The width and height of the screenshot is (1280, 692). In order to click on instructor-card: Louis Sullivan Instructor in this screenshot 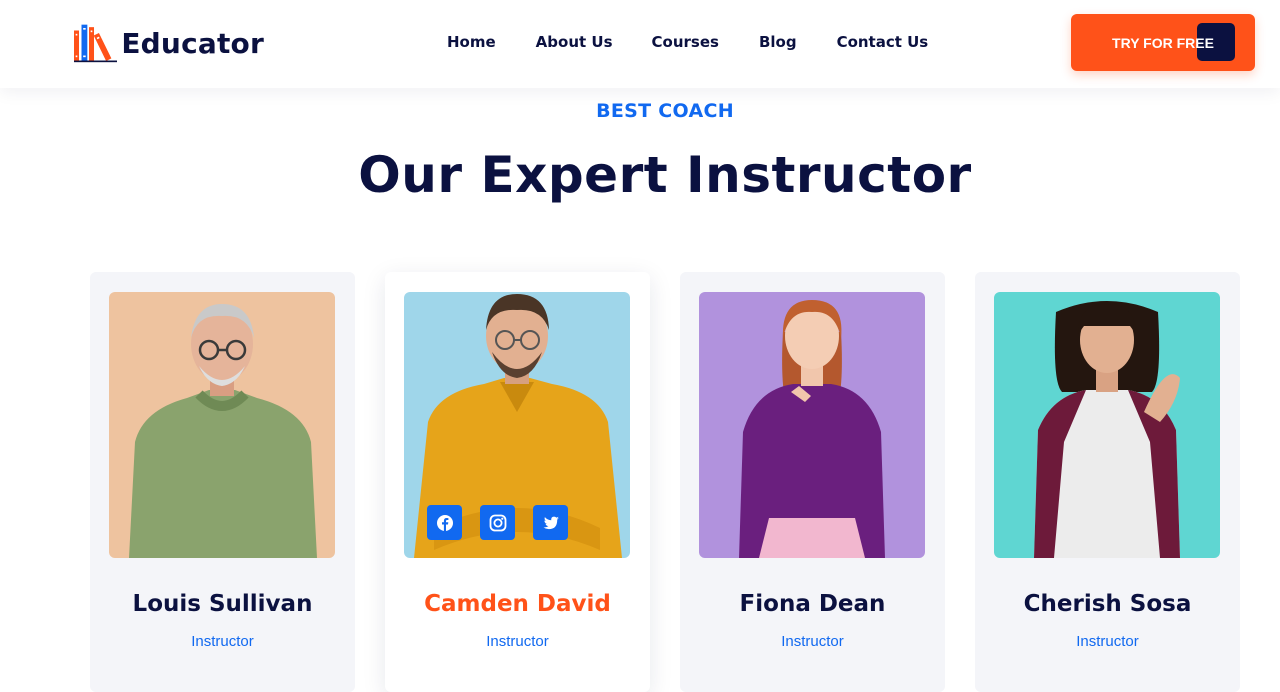, I will do `click(222, 482)`.